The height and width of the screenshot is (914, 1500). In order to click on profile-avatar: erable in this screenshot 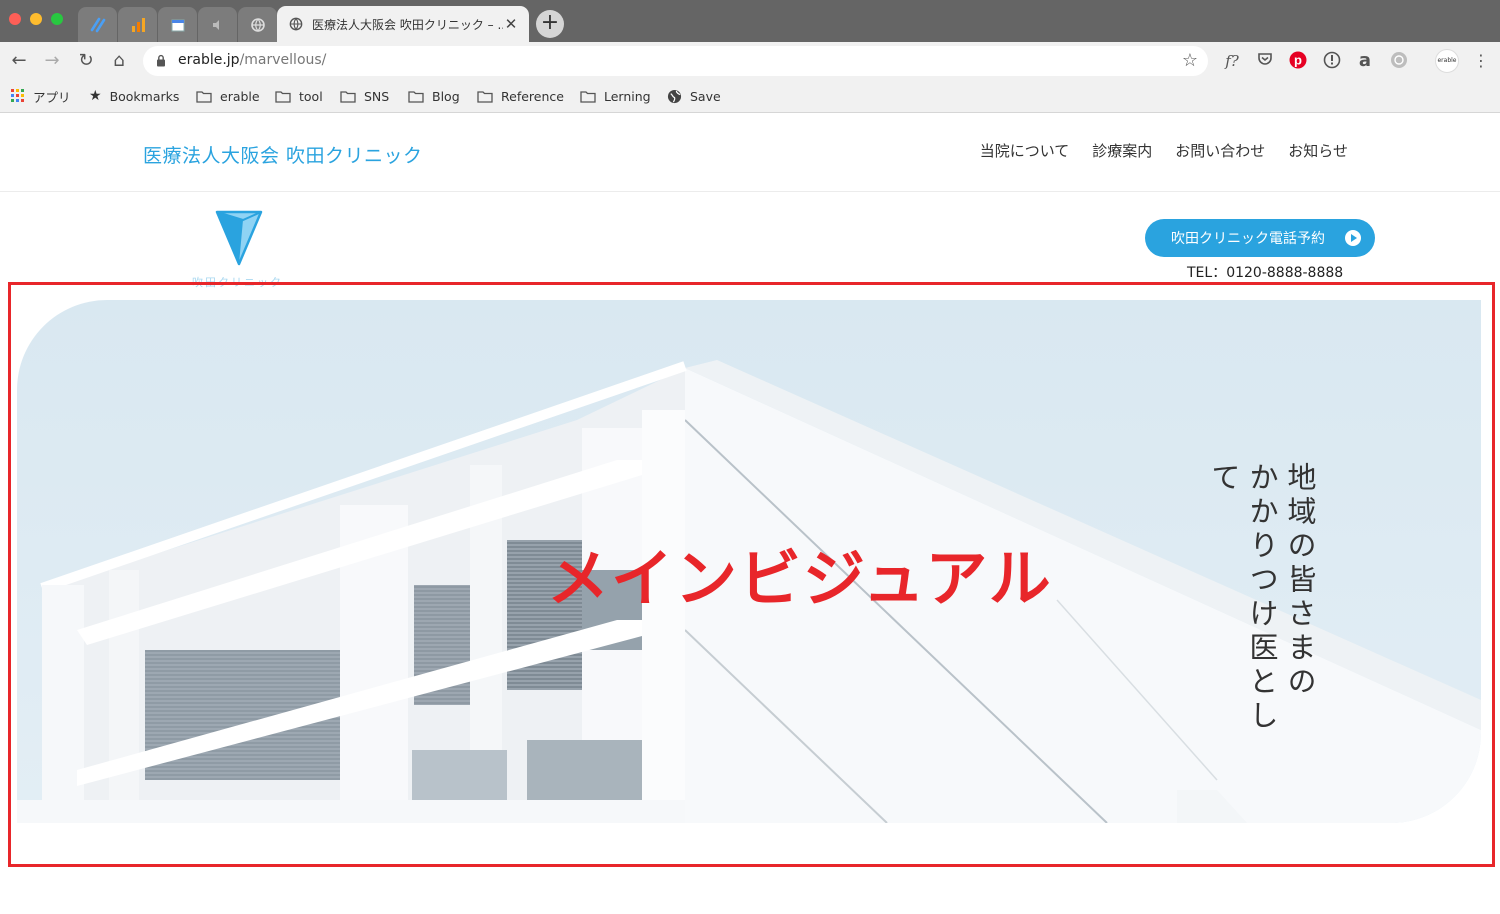, I will do `click(1447, 61)`.